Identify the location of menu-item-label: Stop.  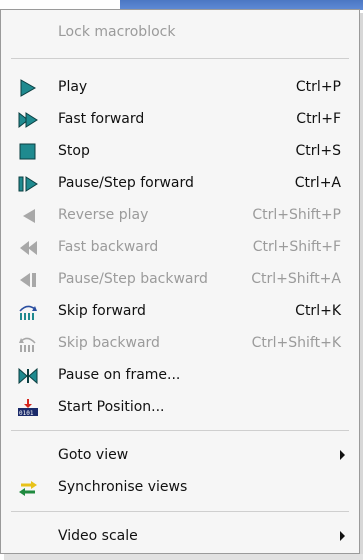
(74, 151).